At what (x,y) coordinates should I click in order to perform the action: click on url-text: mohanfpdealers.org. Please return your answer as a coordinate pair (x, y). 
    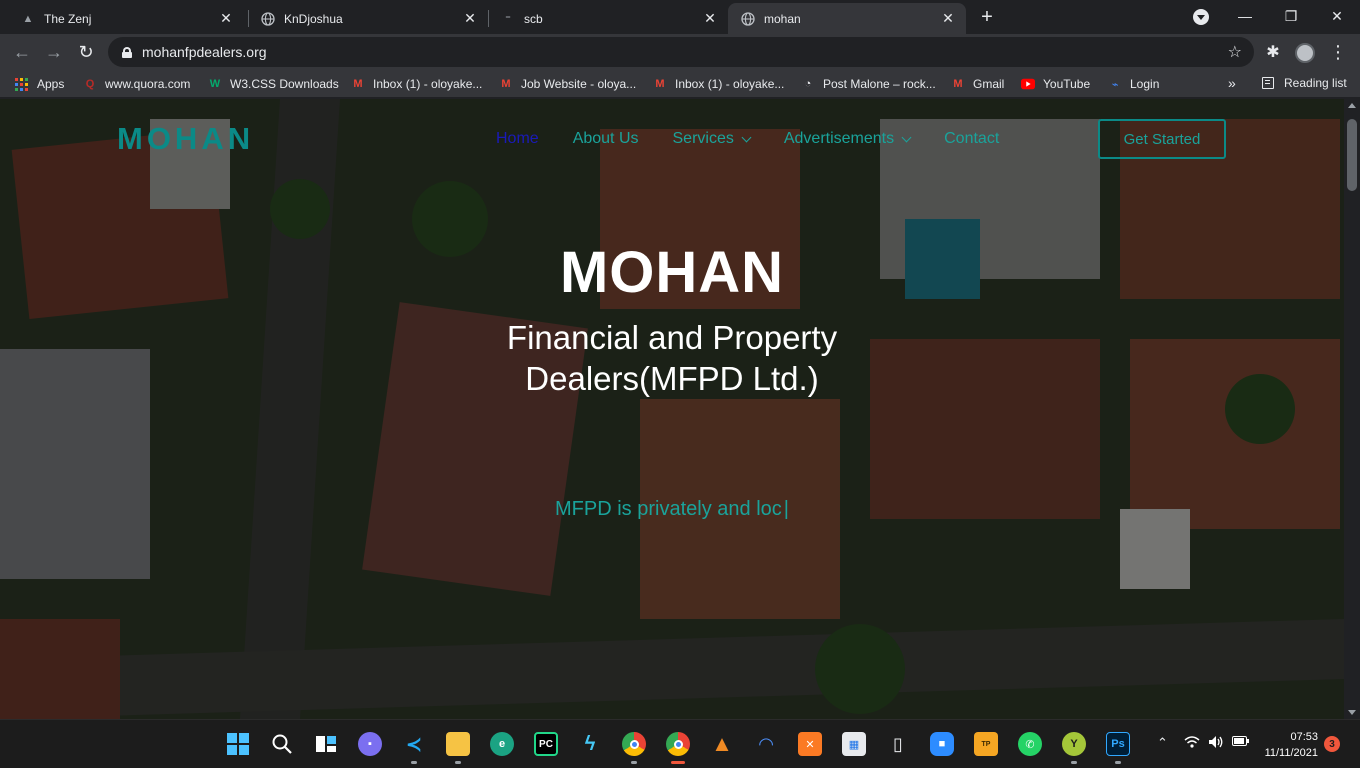
    Looking at the image, I should click on (204, 52).